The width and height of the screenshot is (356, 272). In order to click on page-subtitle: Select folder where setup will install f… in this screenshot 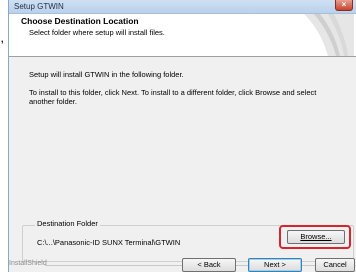, I will do `click(97, 32)`.